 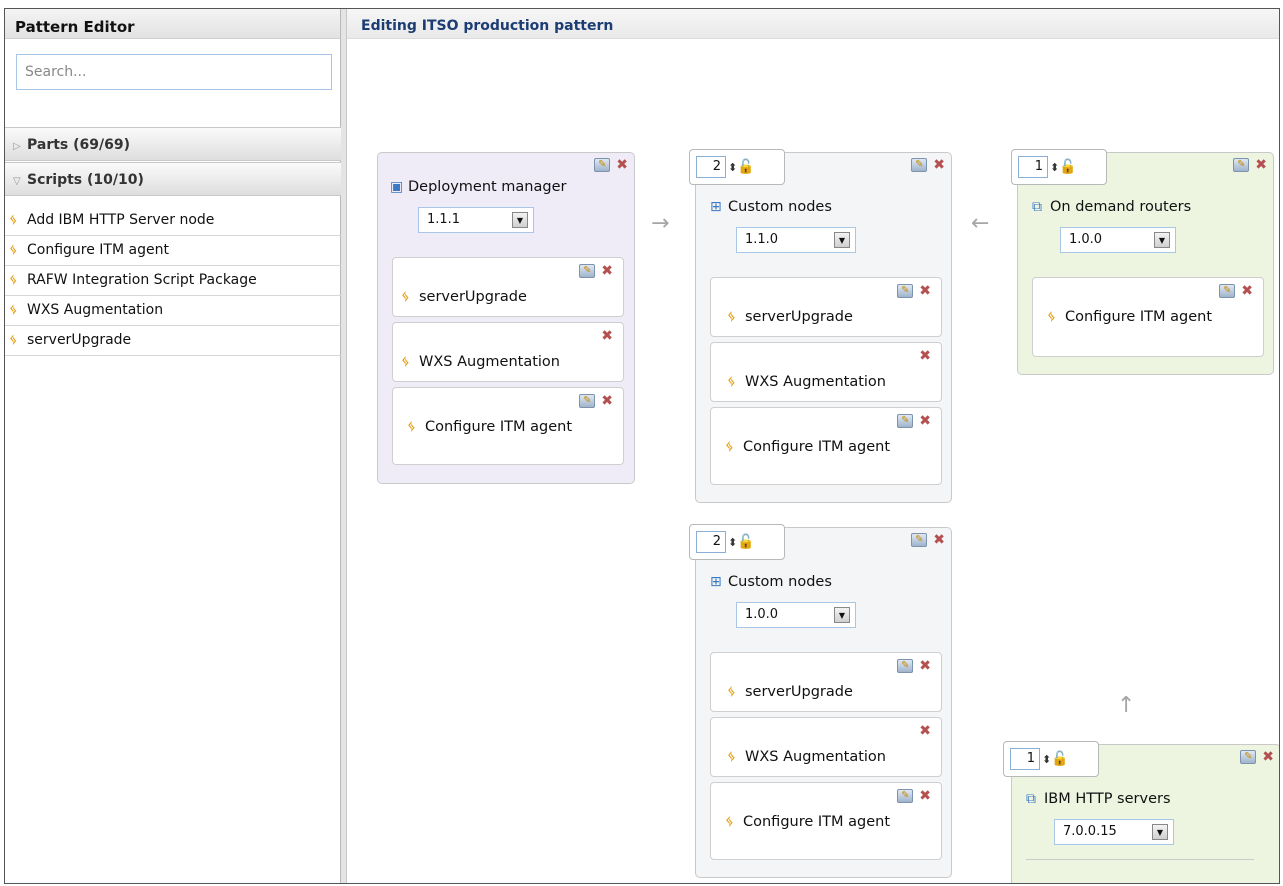 I want to click on list-item: ᛃ serverUpgrade, so click(x=173, y=341).